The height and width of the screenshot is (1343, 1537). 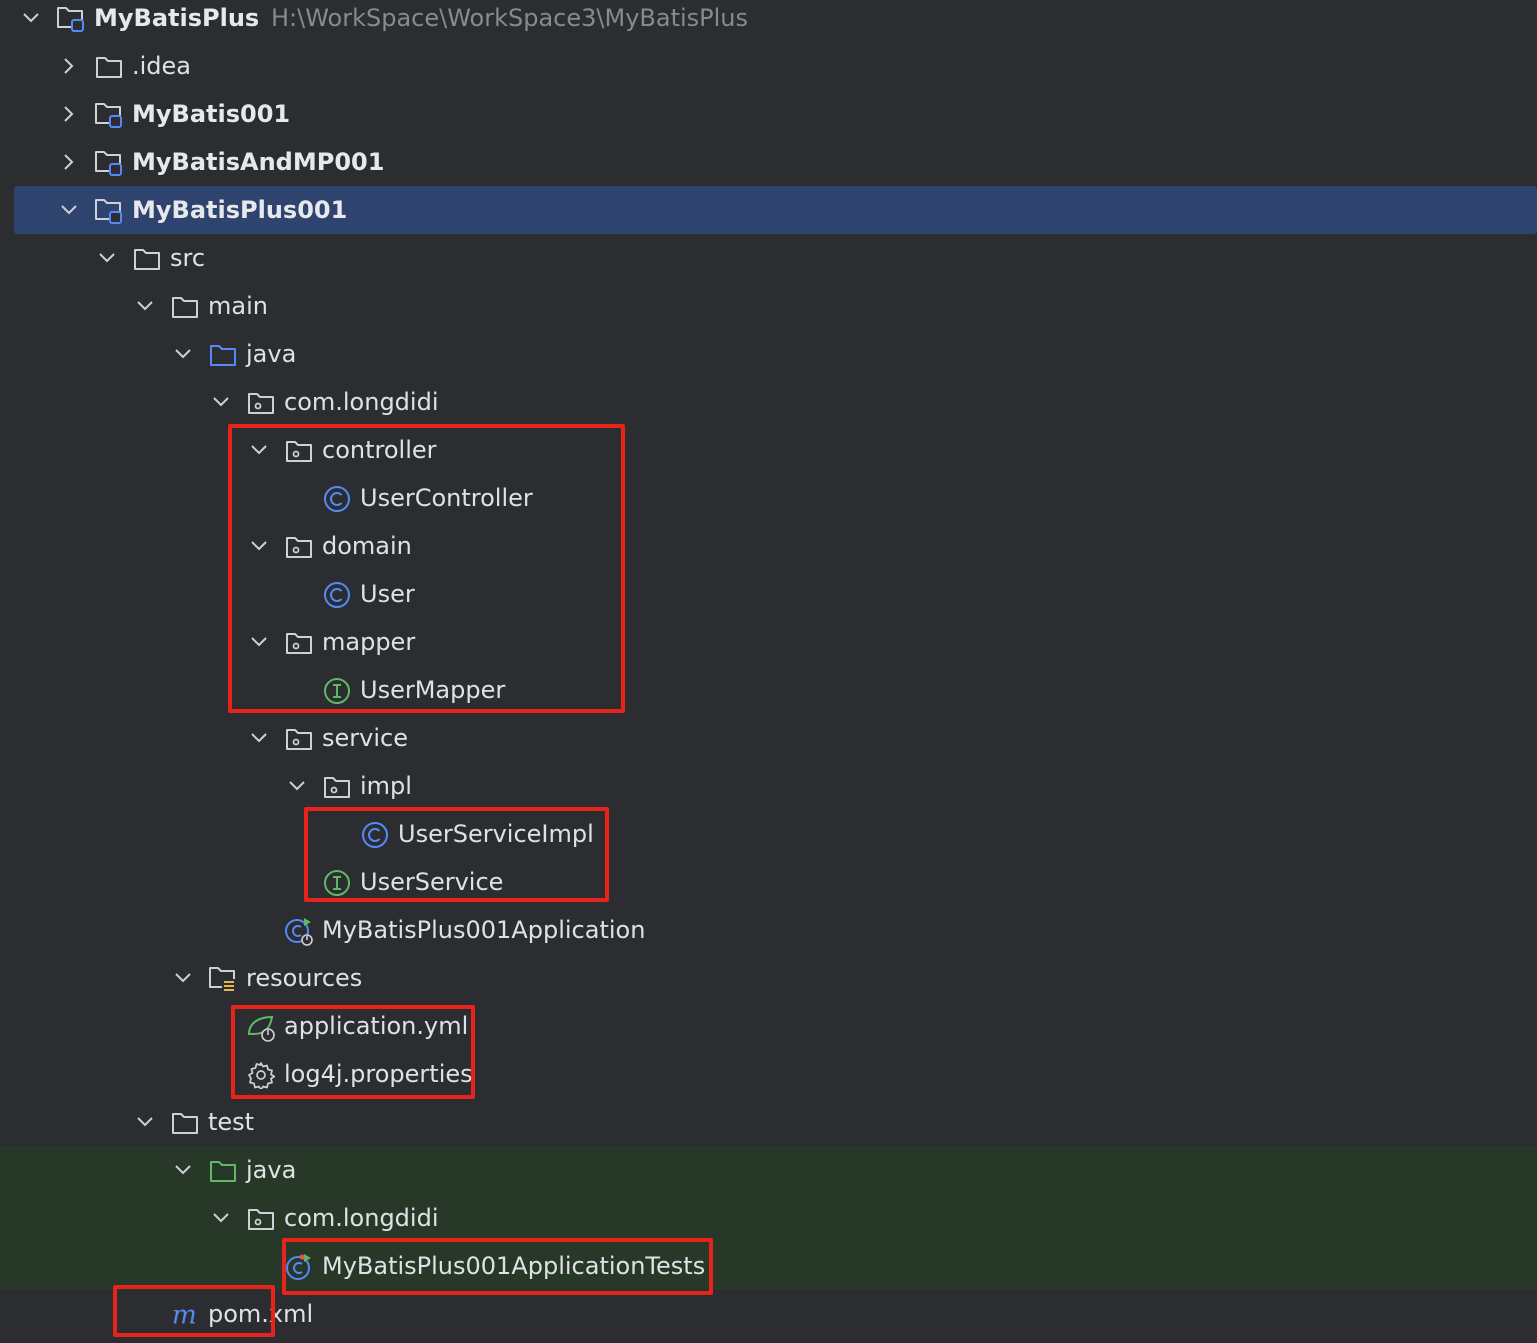 I want to click on tree-row: UserController, so click(x=768, y=498).